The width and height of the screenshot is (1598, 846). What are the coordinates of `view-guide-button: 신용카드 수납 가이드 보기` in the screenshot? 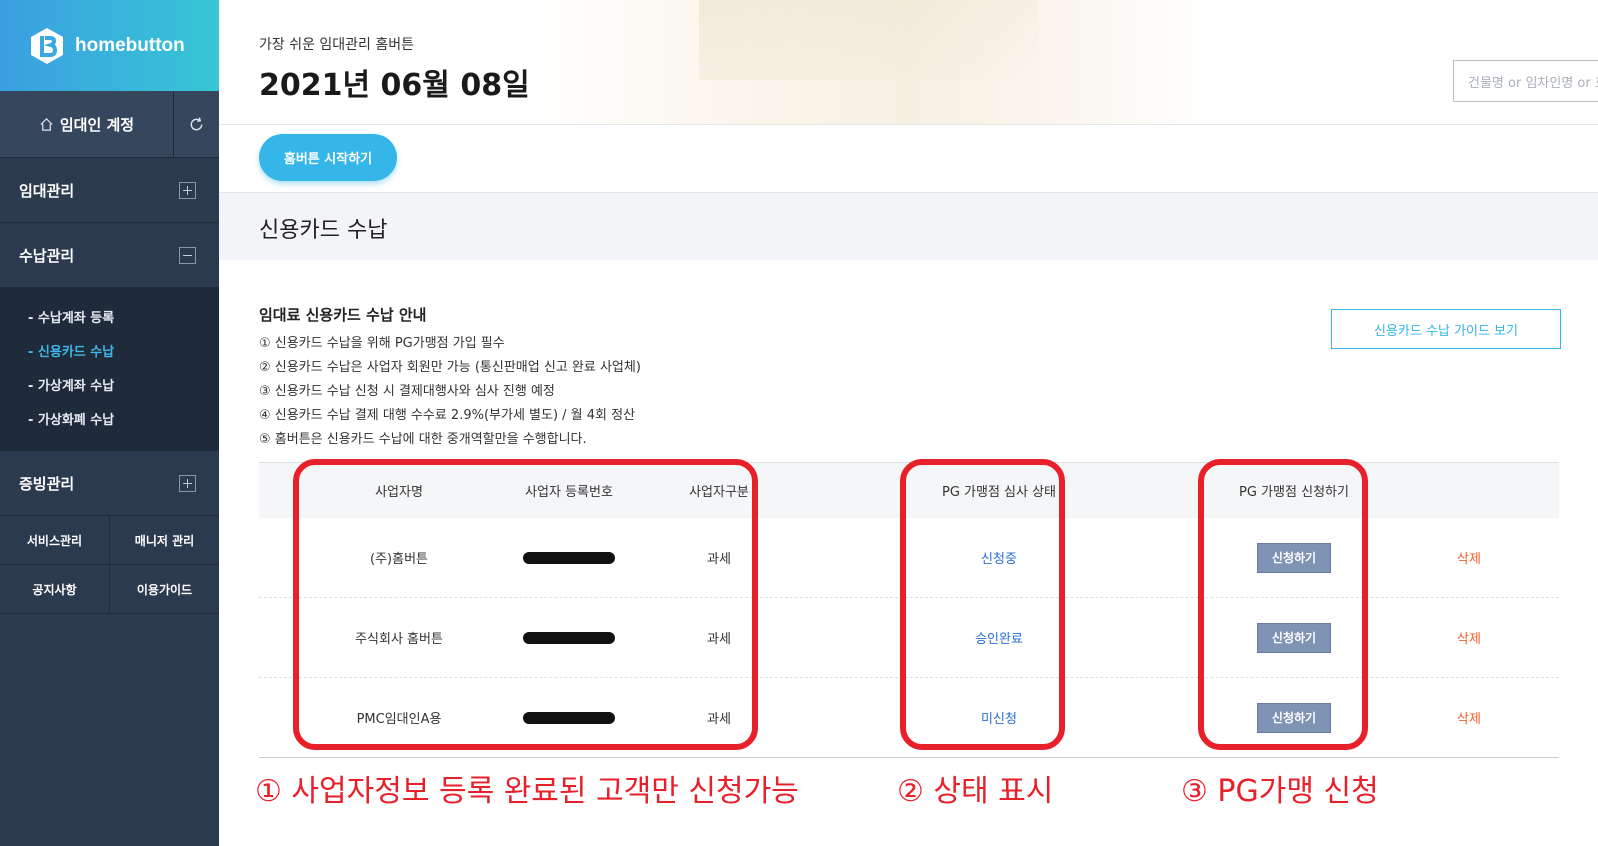 It's located at (1446, 329).